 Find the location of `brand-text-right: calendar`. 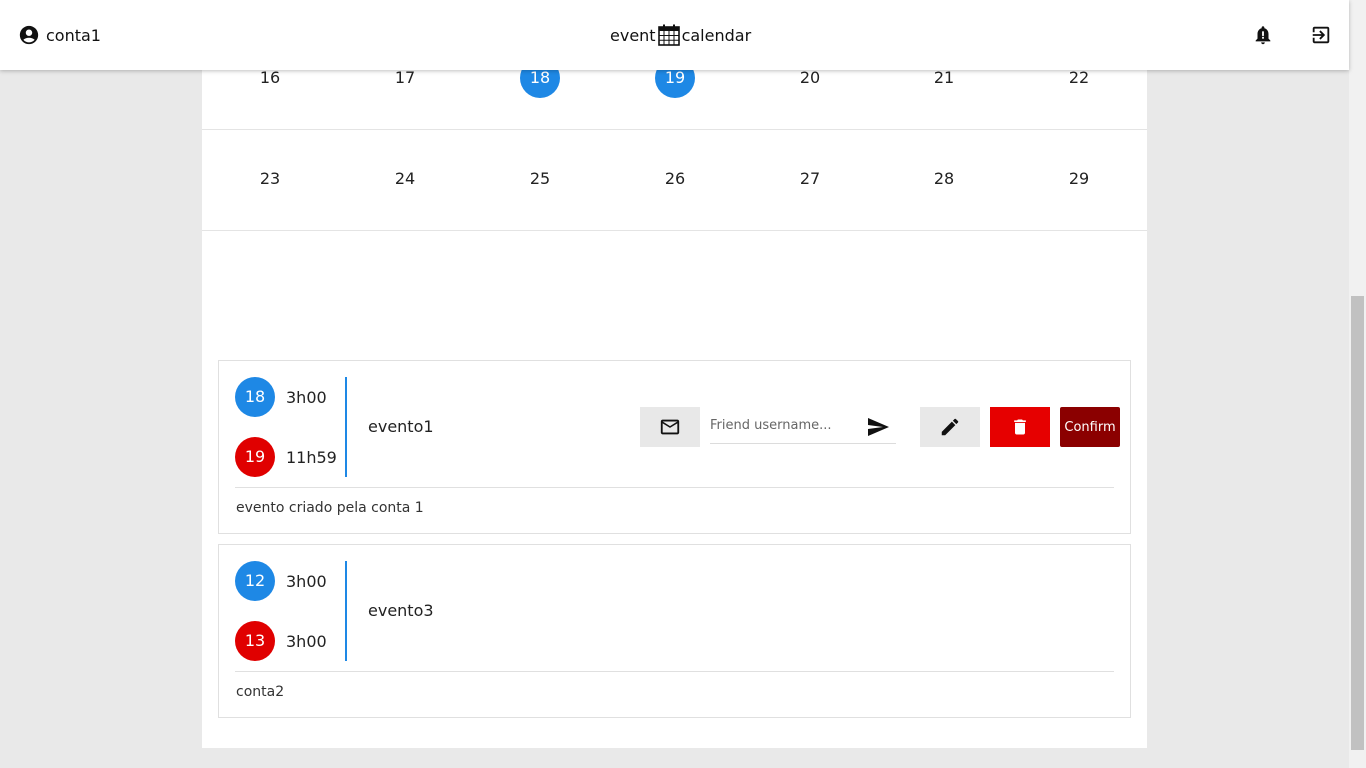

brand-text-right: calendar is located at coordinates (716, 35).